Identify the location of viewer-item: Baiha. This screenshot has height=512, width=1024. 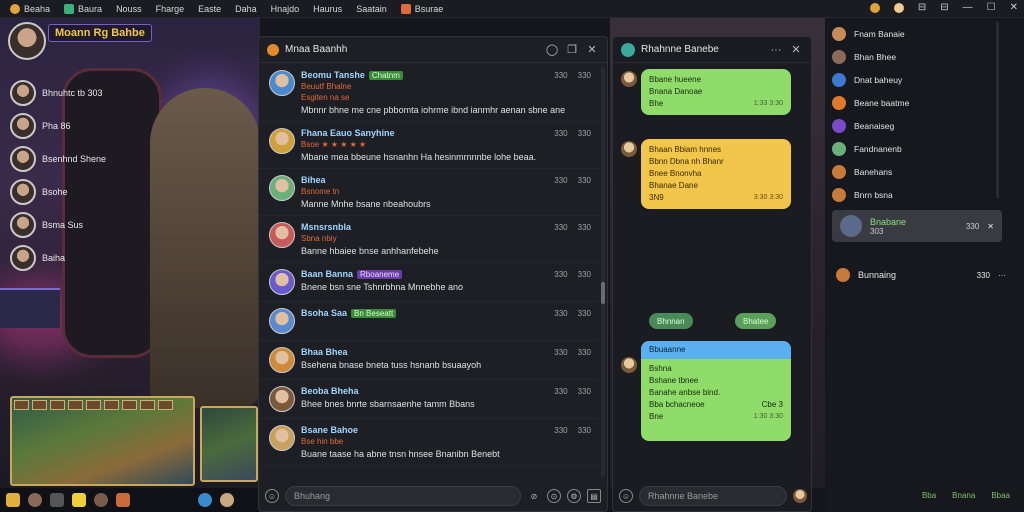
(58, 258).